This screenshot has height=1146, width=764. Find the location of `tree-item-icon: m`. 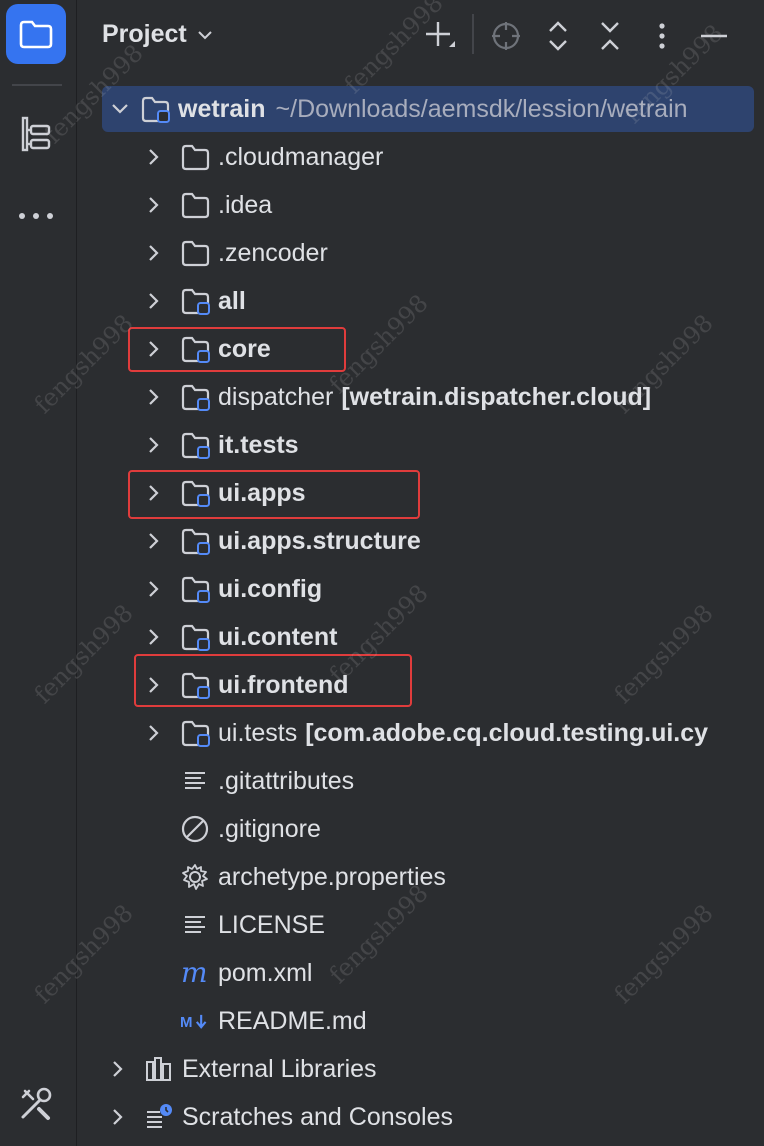

tree-item-icon: m is located at coordinates (195, 973).